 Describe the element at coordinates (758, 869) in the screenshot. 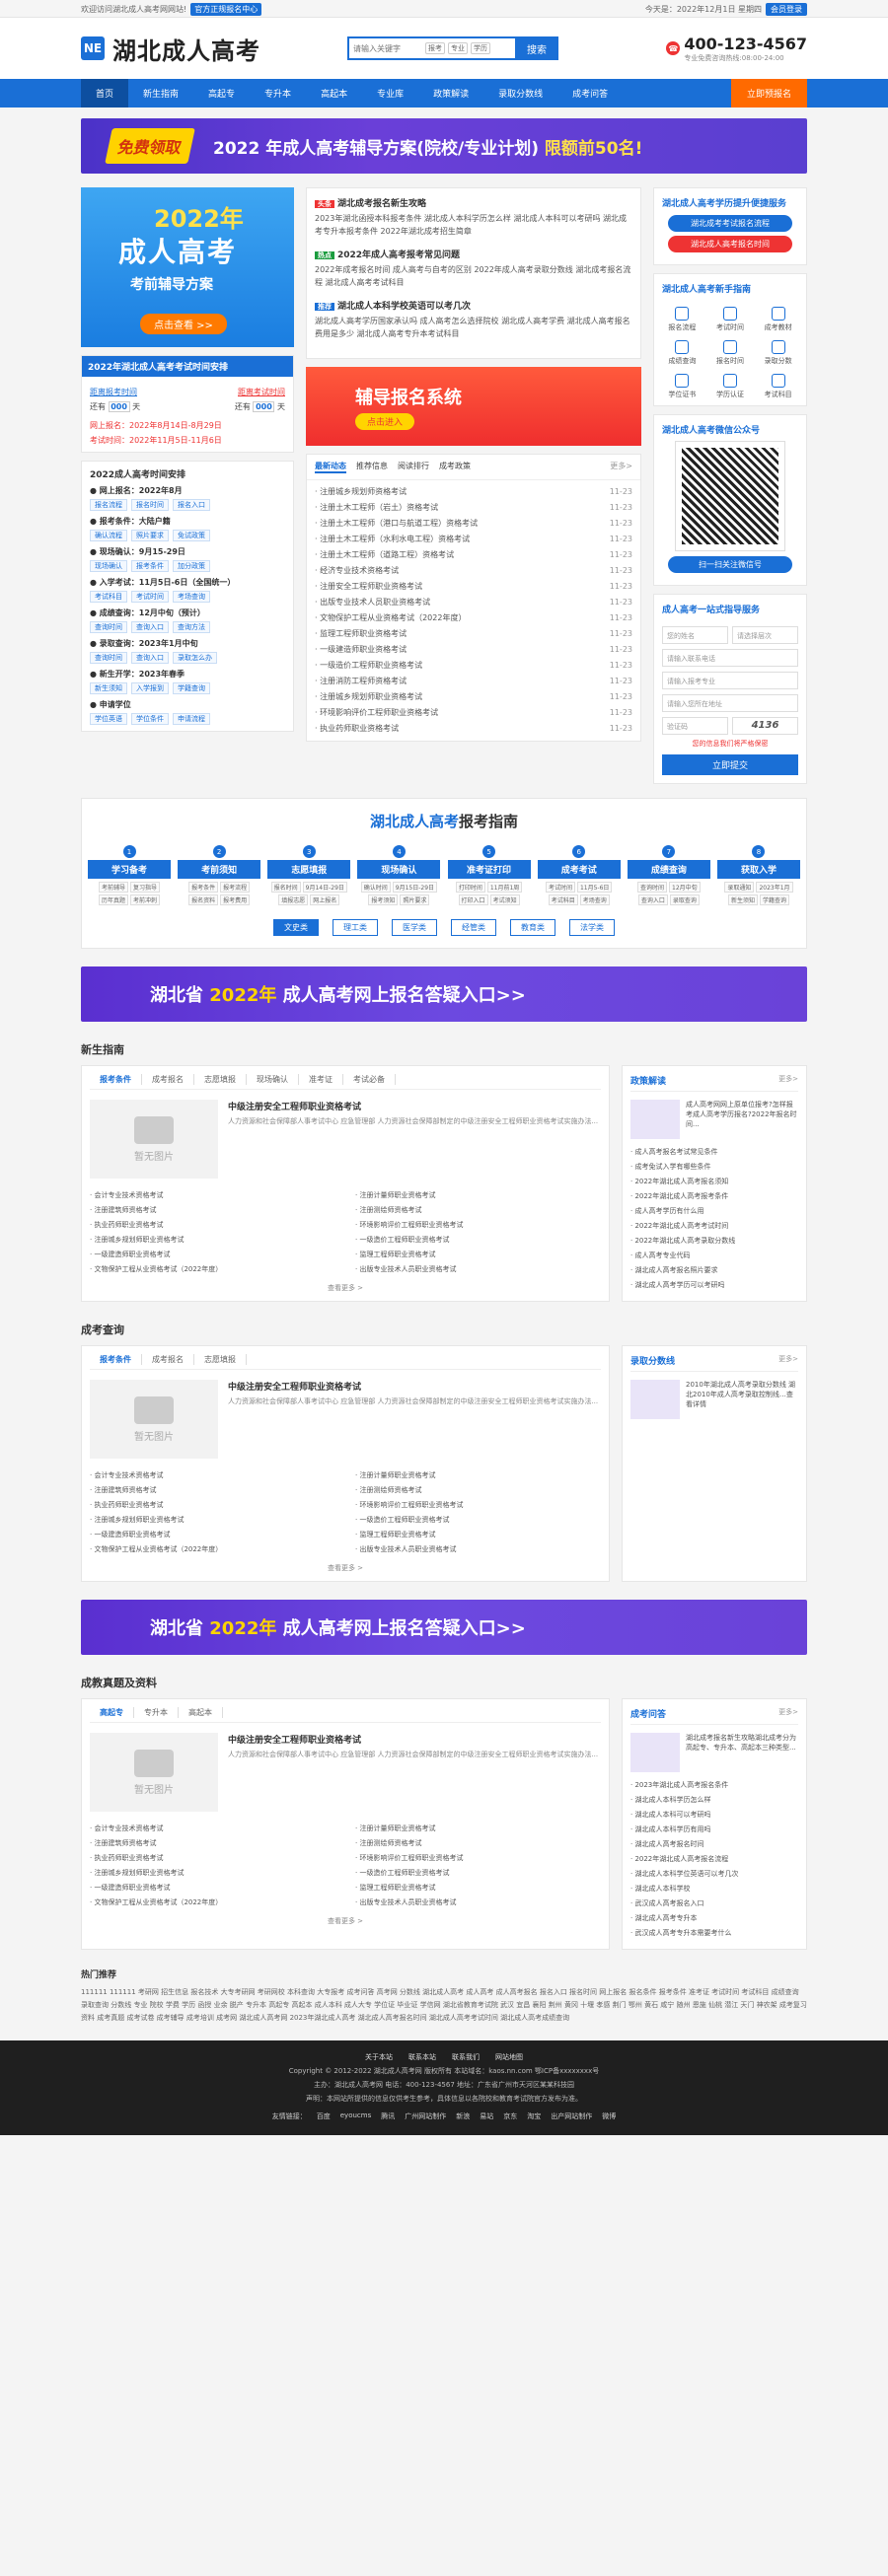

I see `step-label: 获取入学` at that location.